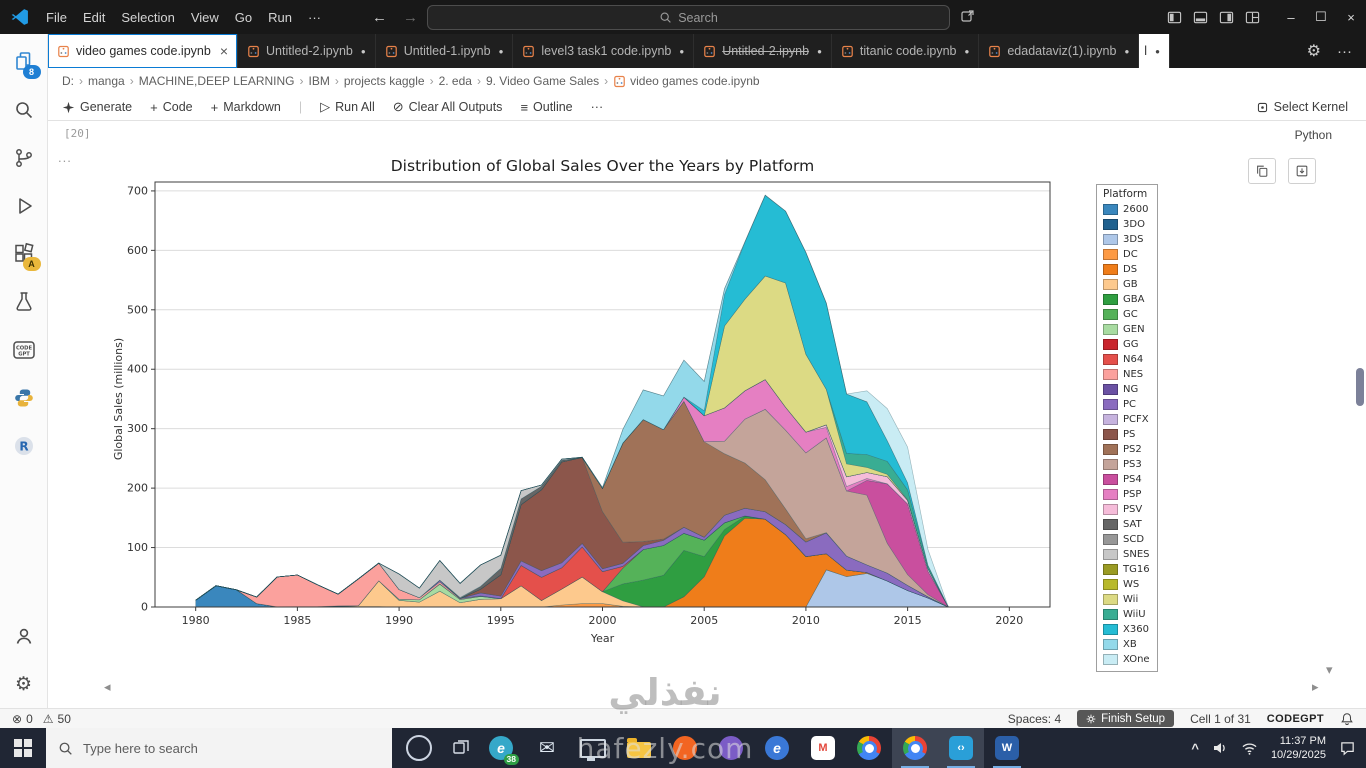 The width and height of the screenshot is (1366, 768). I want to click on more-actions-icon: ···, so click(1344, 51).